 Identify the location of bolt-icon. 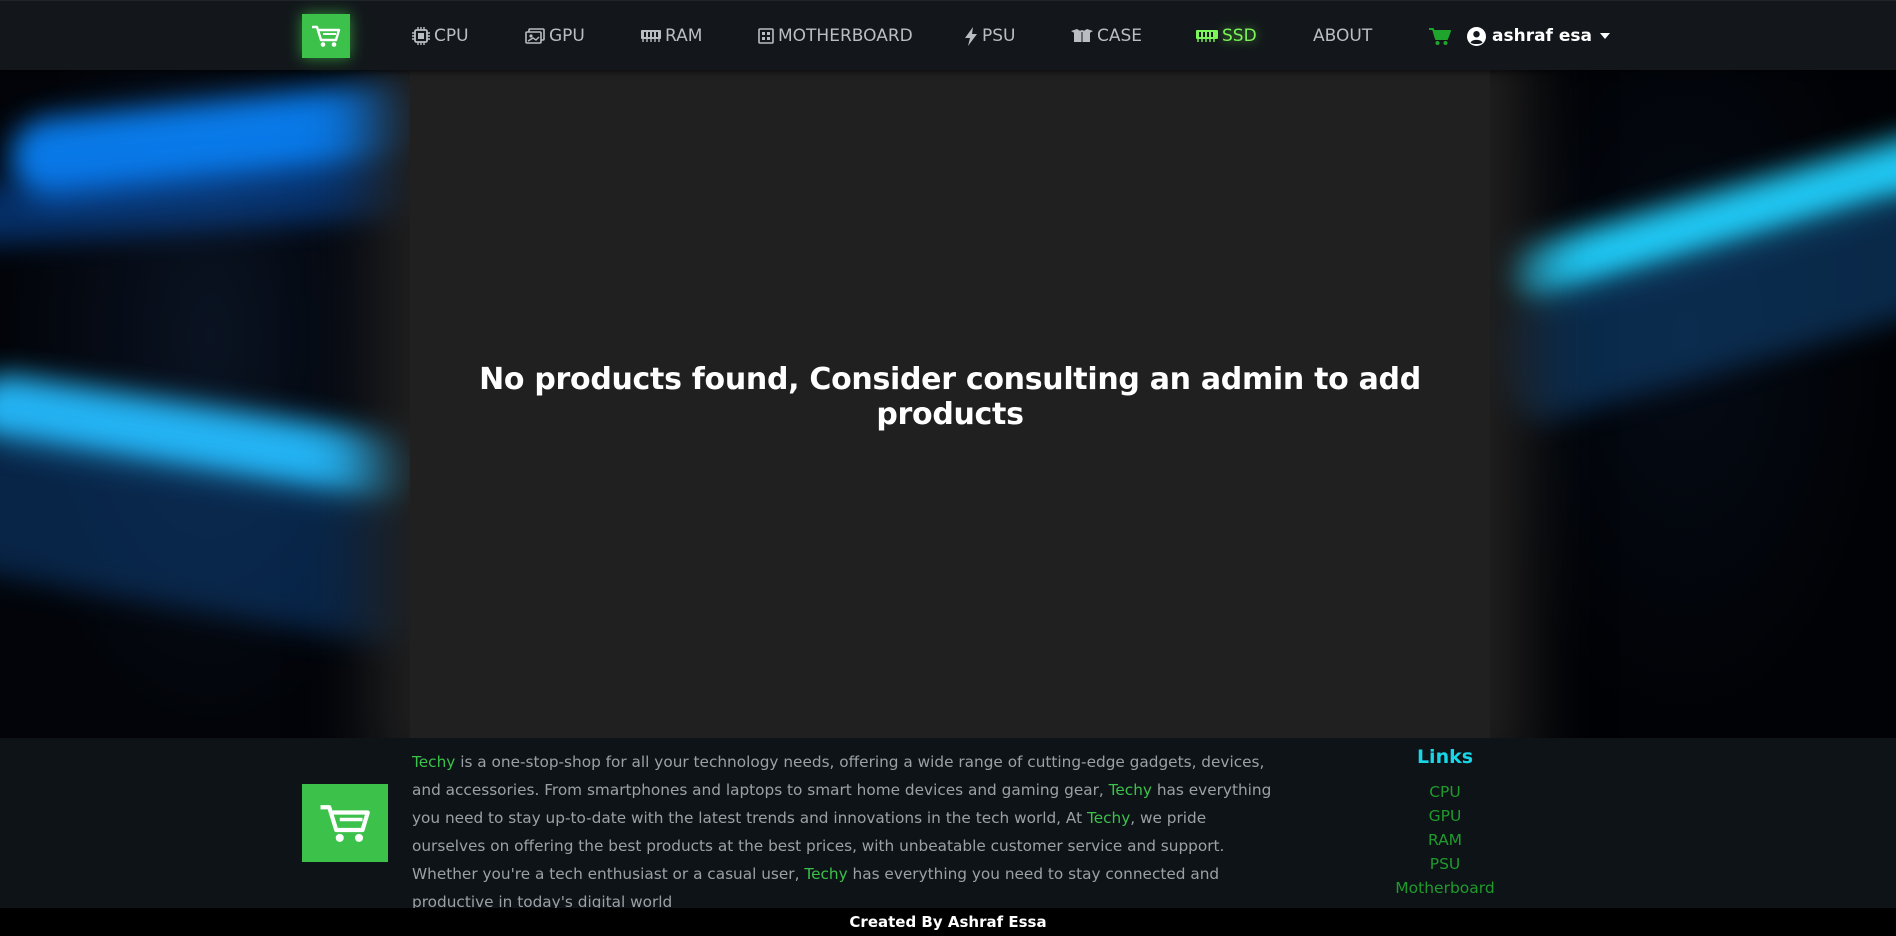
(971, 36).